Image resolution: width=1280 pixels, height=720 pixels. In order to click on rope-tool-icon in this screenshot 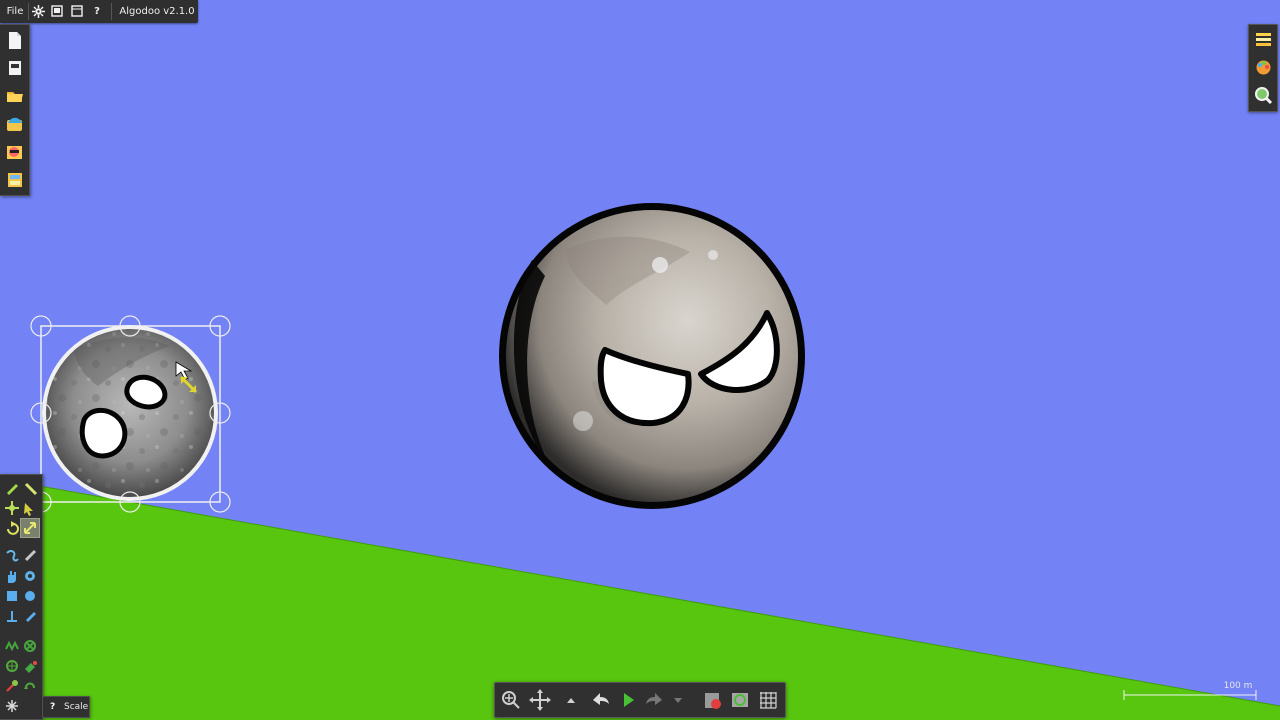, I will do `click(12, 556)`.